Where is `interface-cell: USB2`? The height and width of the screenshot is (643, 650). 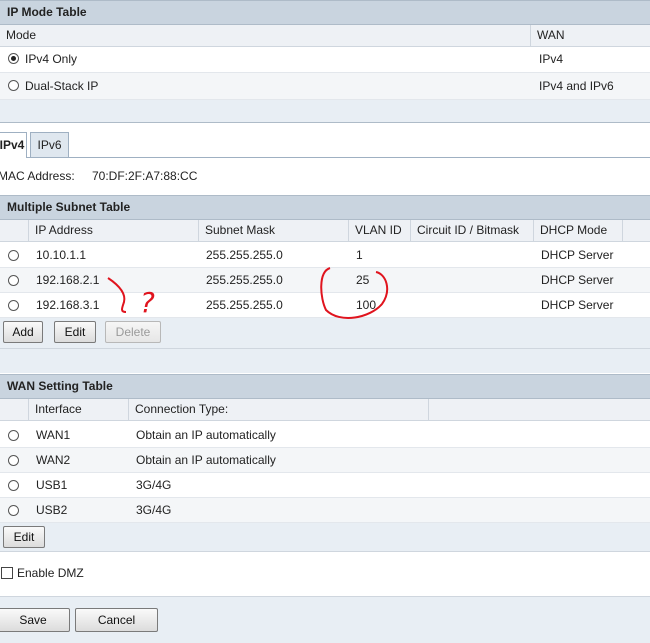 interface-cell: USB2 is located at coordinates (52, 510).